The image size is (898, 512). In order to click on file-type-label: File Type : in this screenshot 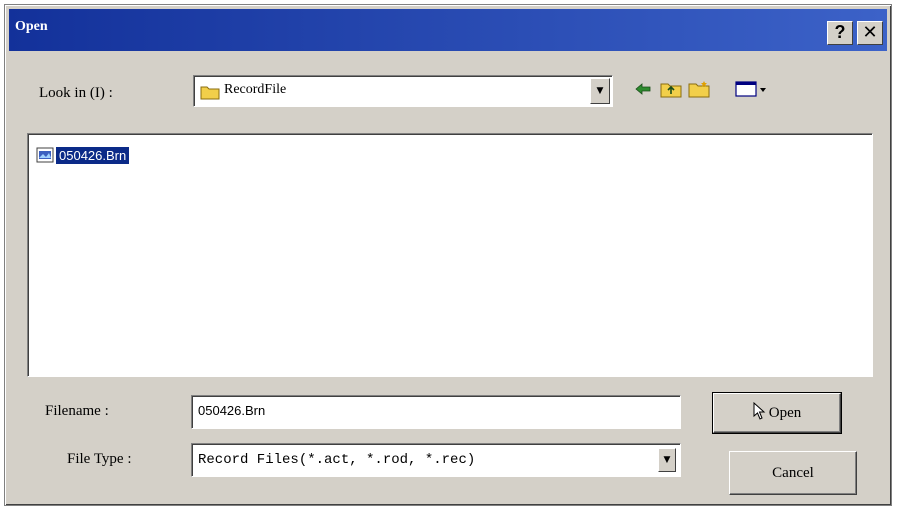, I will do `click(99, 459)`.